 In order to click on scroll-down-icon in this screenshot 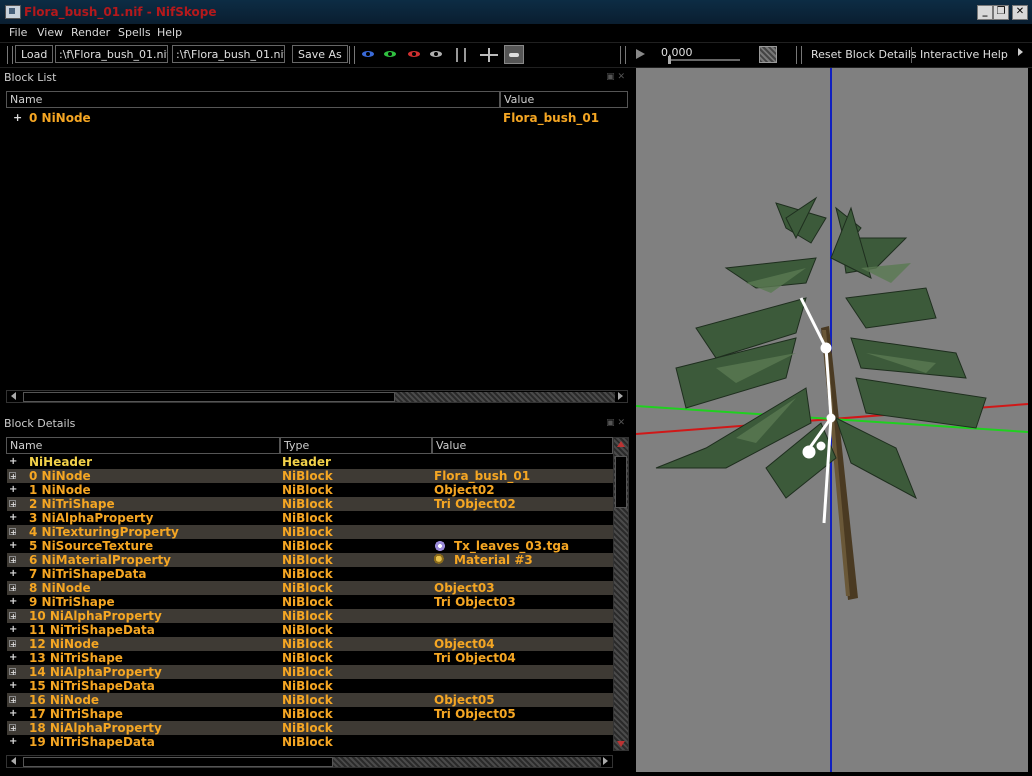, I will do `click(621, 744)`.